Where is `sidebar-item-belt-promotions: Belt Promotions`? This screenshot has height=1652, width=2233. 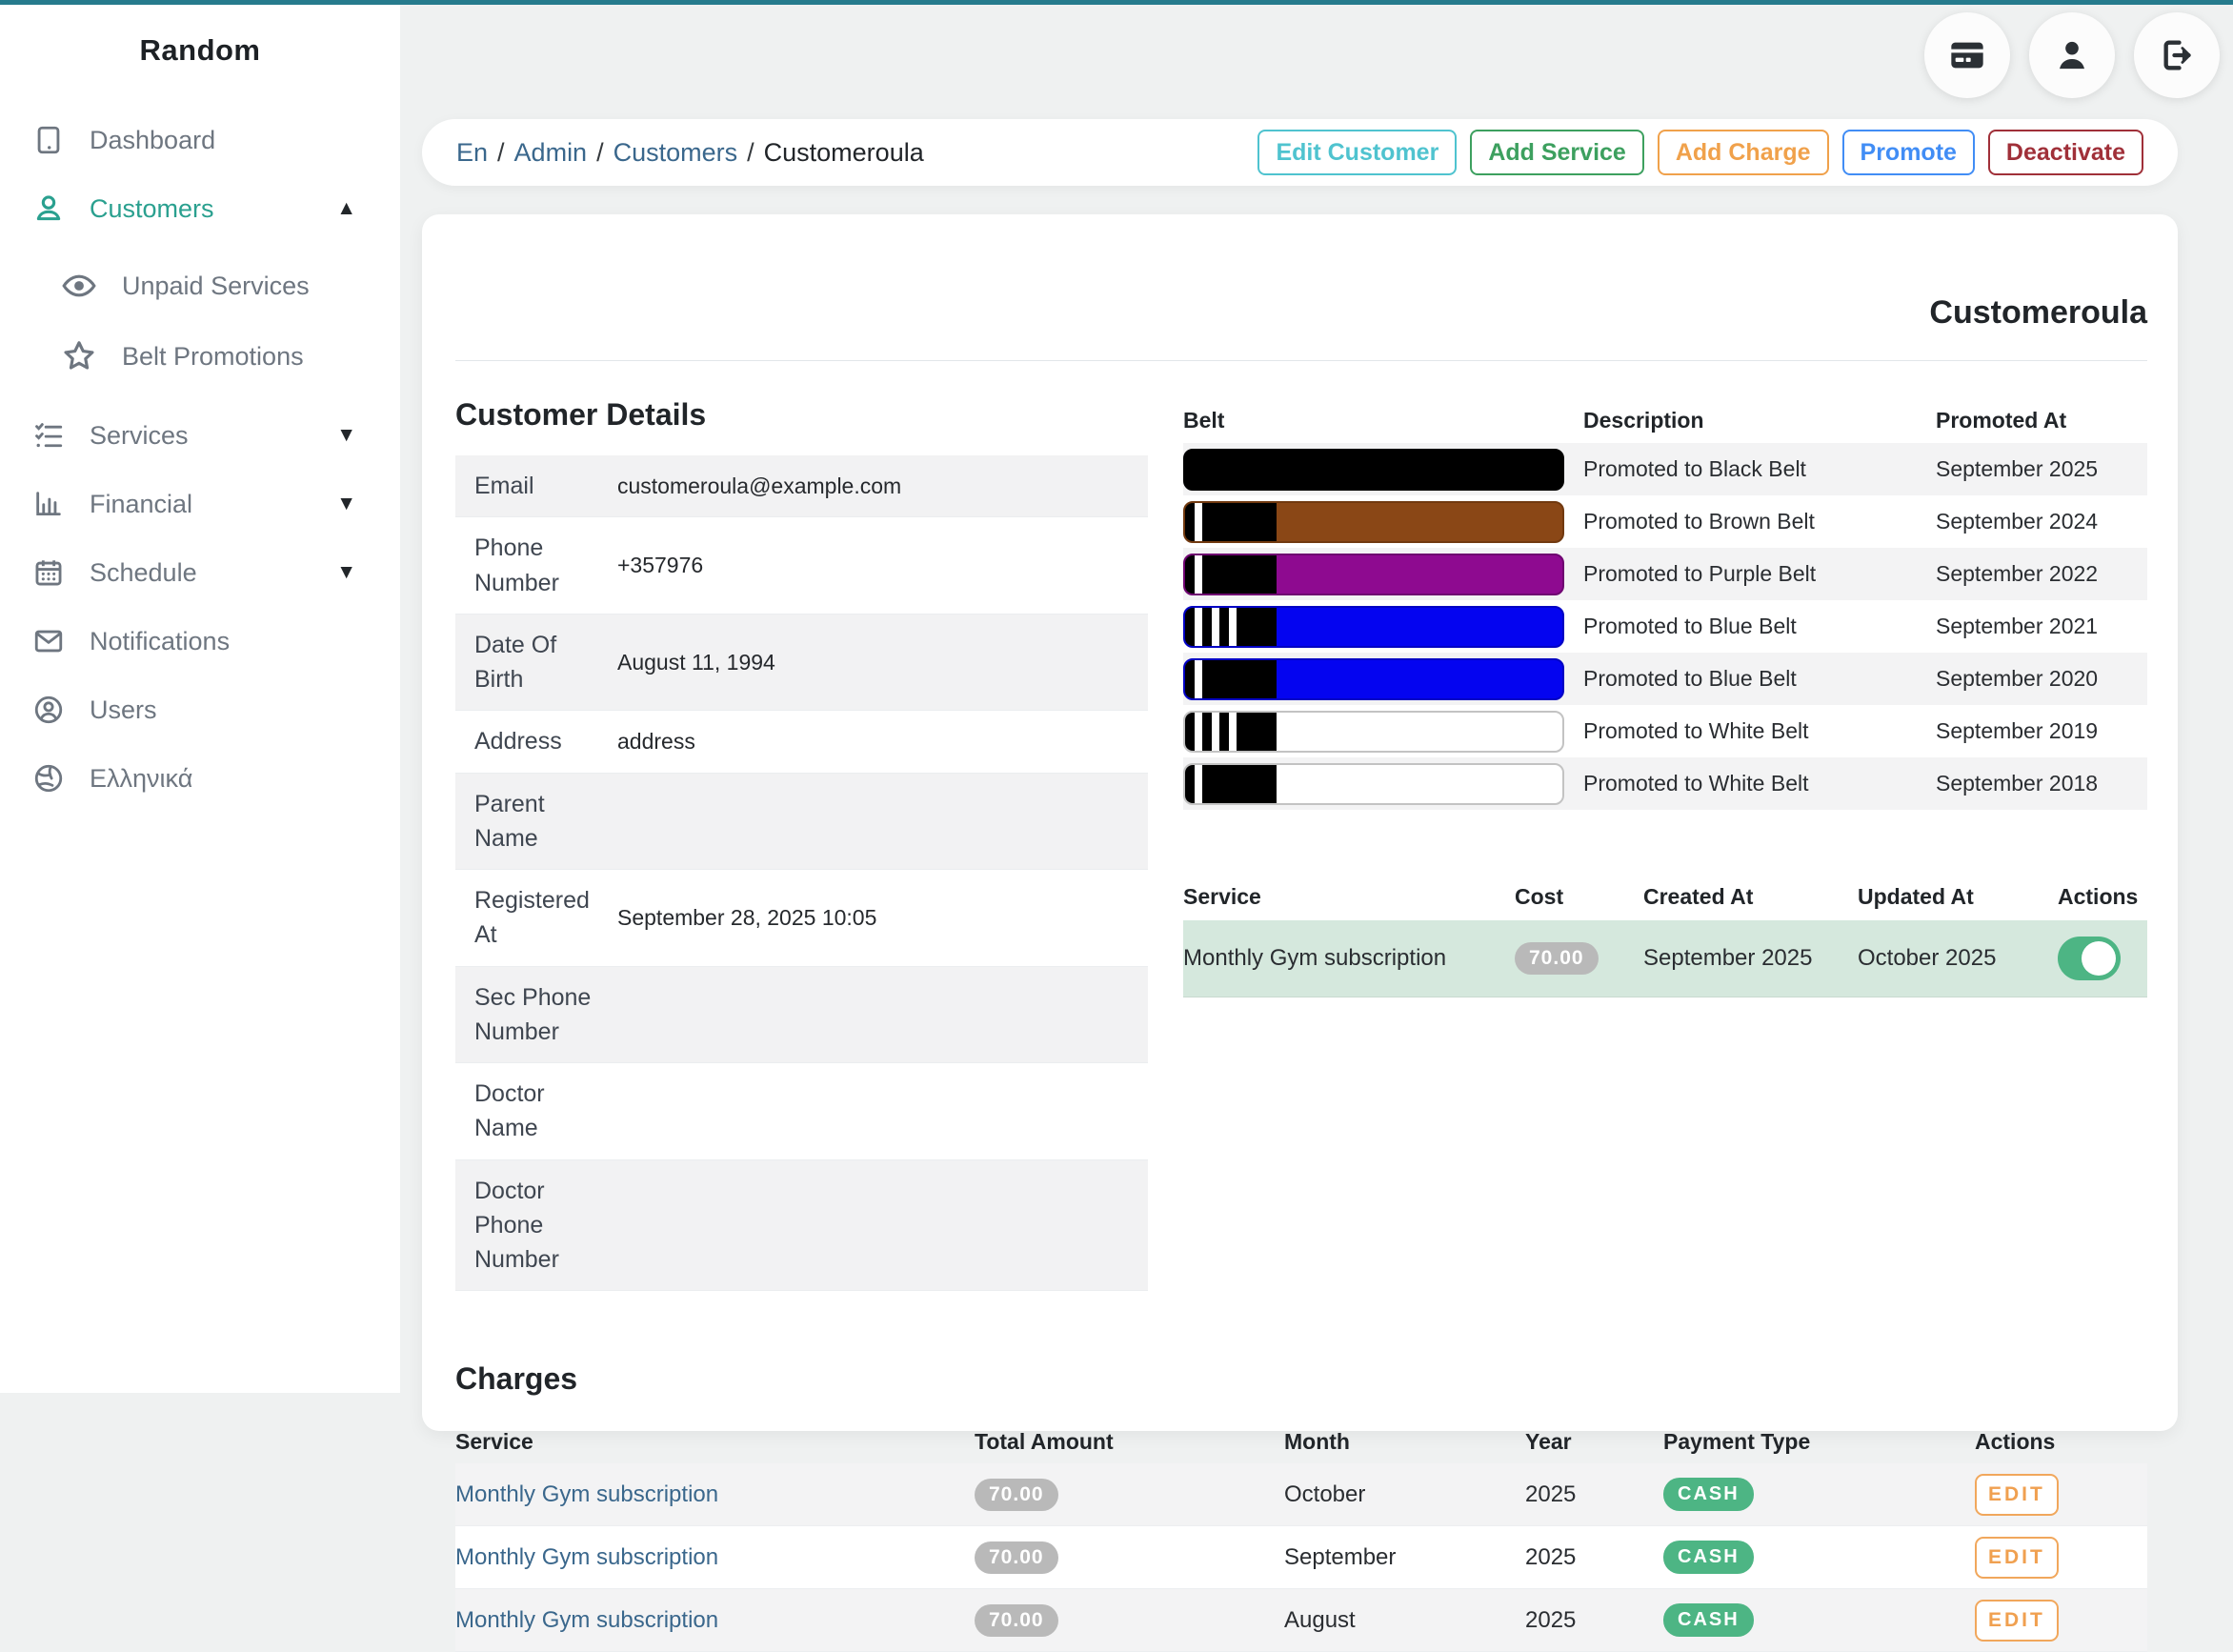 sidebar-item-belt-promotions: Belt Promotions is located at coordinates (200, 356).